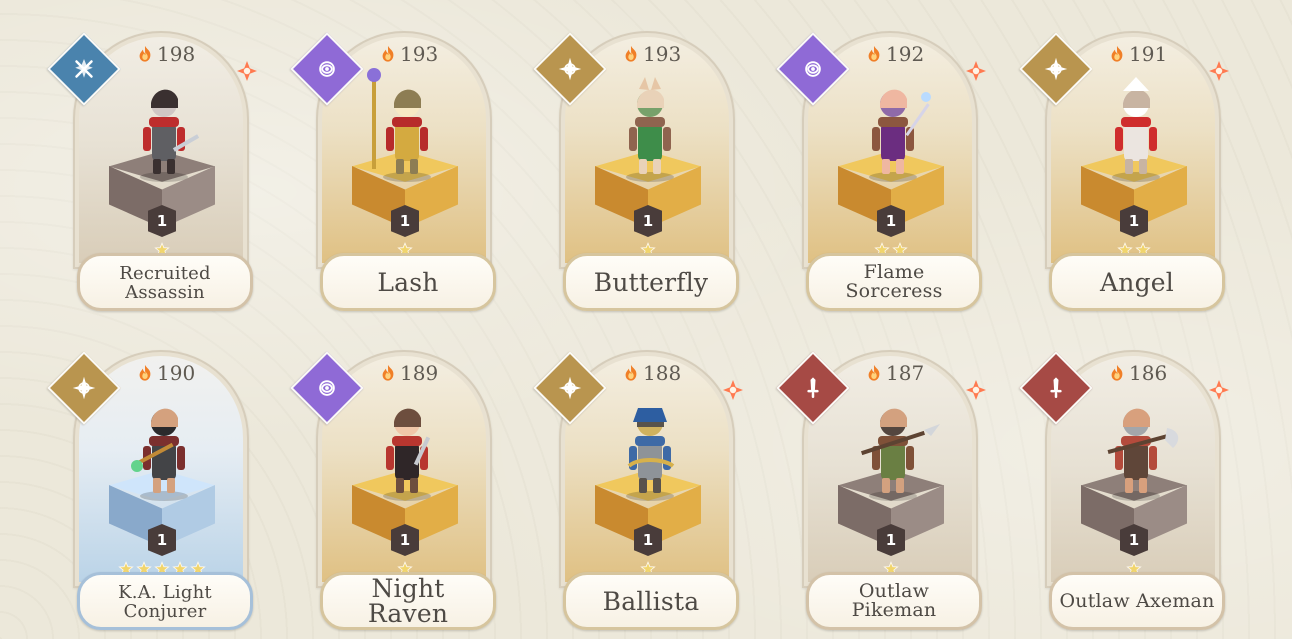 Image resolution: width=1292 pixels, height=639 pixels. I want to click on hero-name-banner: Ballista, so click(651, 601).